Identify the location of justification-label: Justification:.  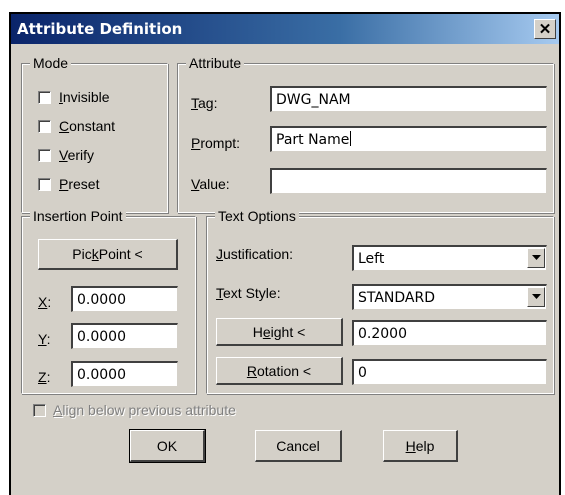
(255, 254).